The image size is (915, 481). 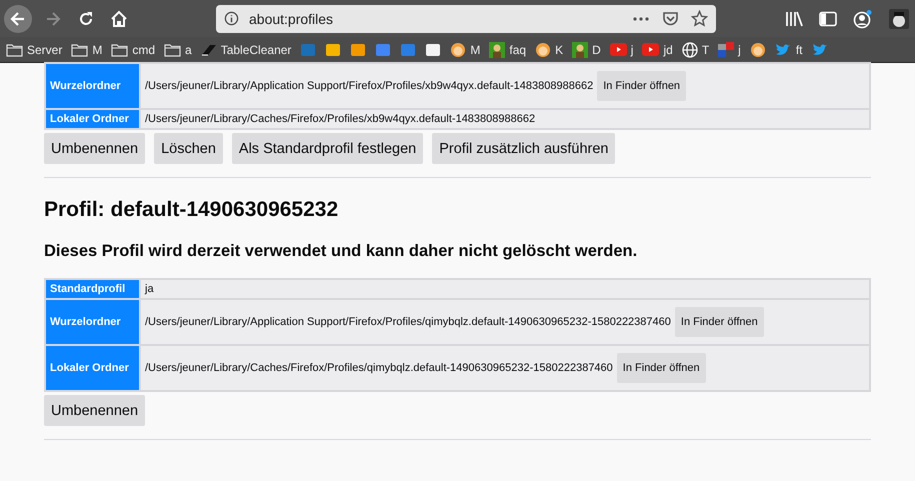 What do you see at coordinates (208, 49) in the screenshot?
I see `eraser-icon` at bounding box center [208, 49].